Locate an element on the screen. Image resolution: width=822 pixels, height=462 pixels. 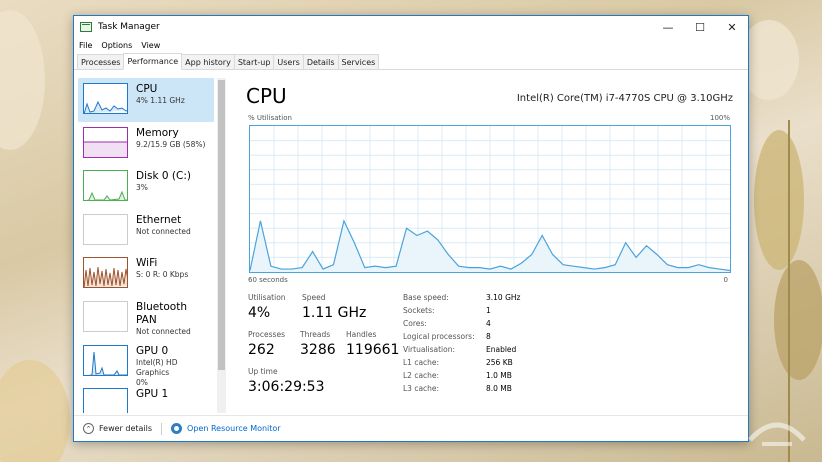
open-resource-monitor-link: Open Resource Monitor is located at coordinates (234, 428).